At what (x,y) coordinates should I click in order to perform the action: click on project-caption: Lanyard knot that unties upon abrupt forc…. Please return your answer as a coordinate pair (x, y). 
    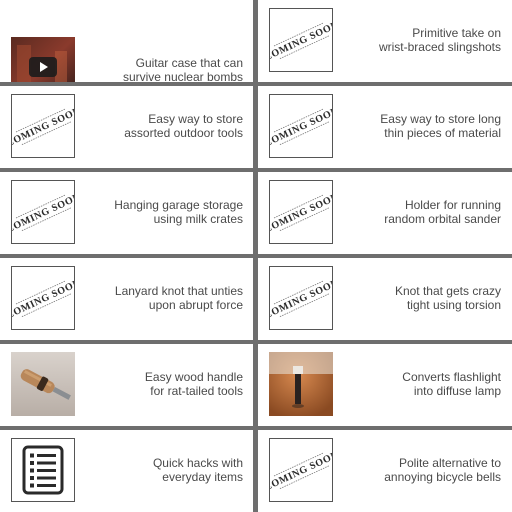
    Looking at the image, I should click on (163, 298).